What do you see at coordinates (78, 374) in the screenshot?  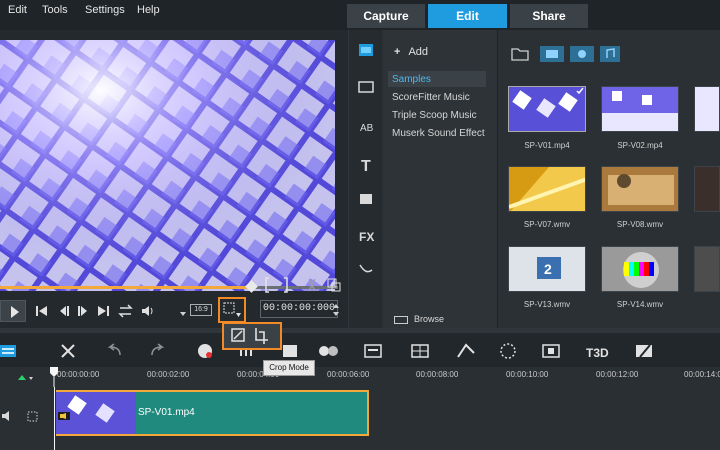 I see `ruler-label: 00:00:00:00` at bounding box center [78, 374].